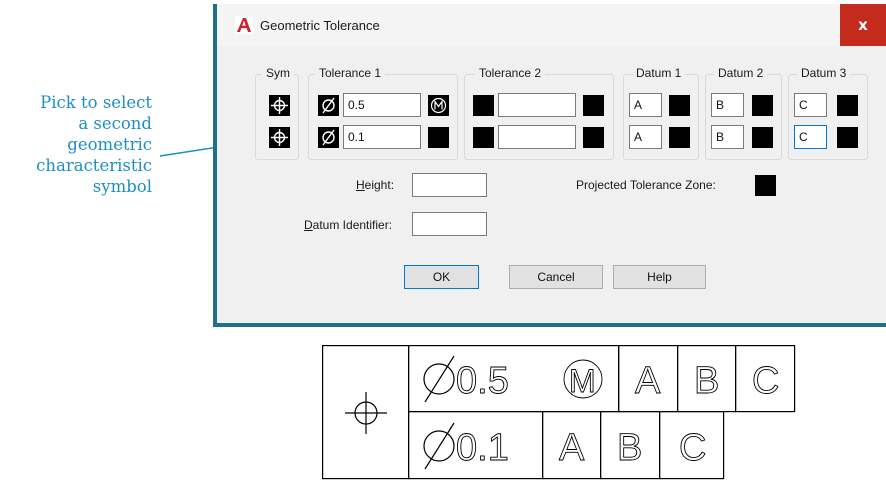 This screenshot has height=480, width=886. I want to click on projected-tolerance-zone-swatch, so click(765, 185).